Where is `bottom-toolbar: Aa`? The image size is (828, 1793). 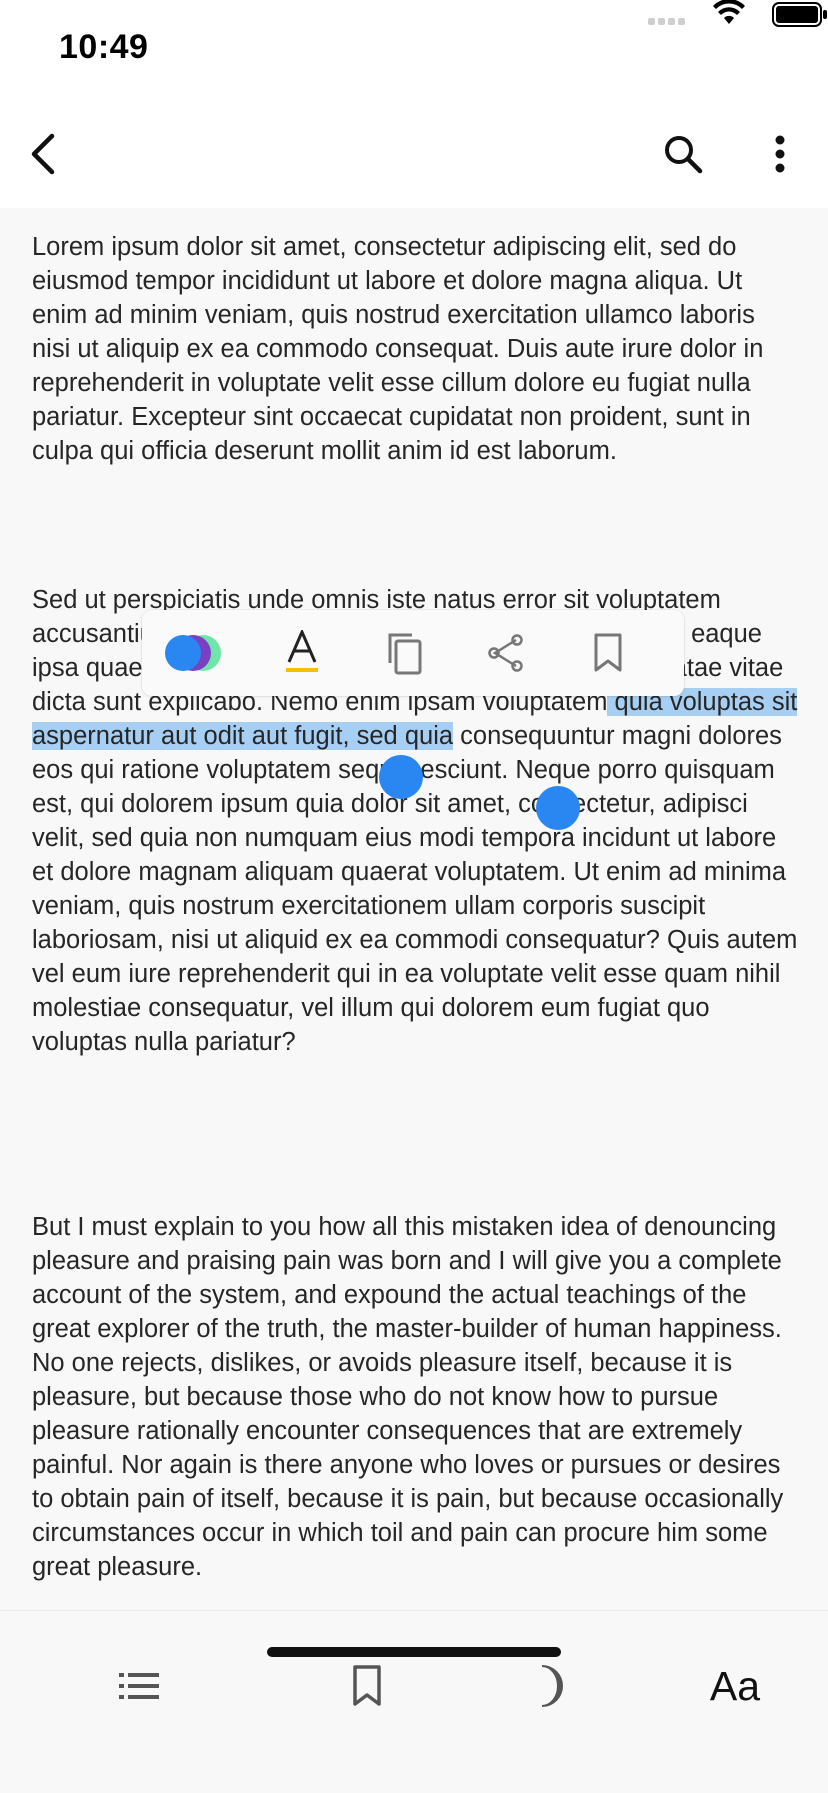
bottom-toolbar: Aa is located at coordinates (414, 1701).